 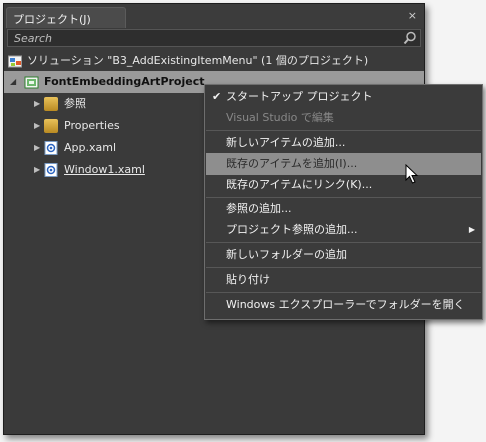 What do you see at coordinates (343, 280) in the screenshot?
I see `menu-item-paste: 貼り付け` at bounding box center [343, 280].